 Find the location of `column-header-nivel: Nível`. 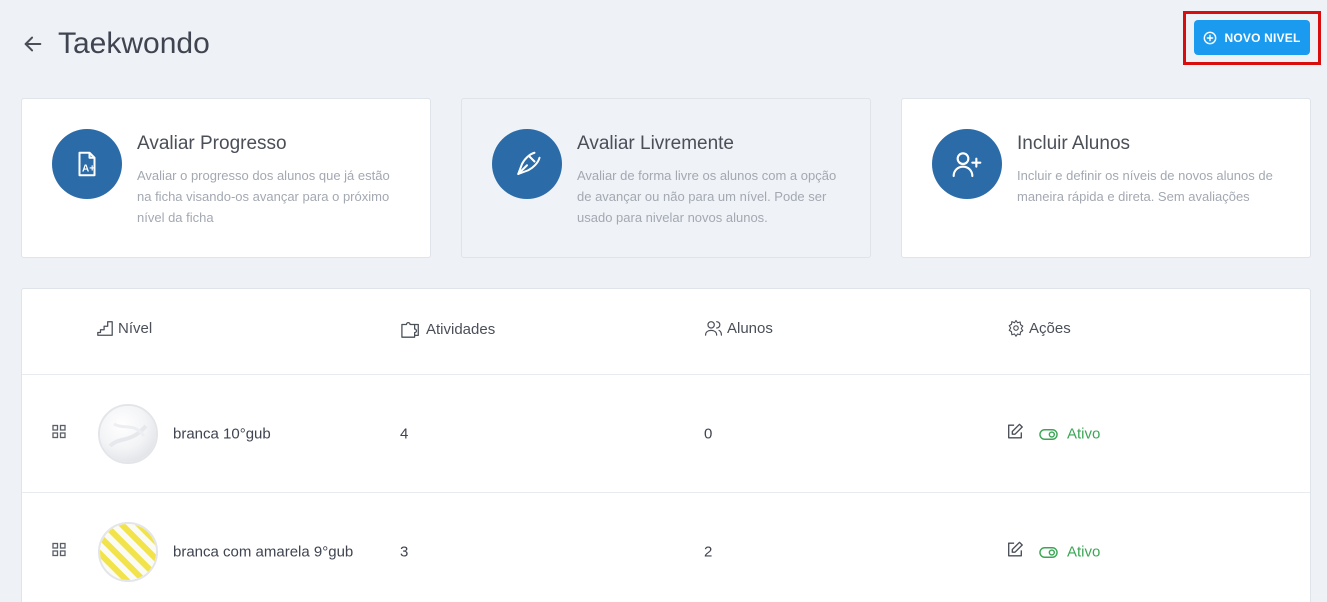

column-header-nivel: Nível is located at coordinates (124, 328).